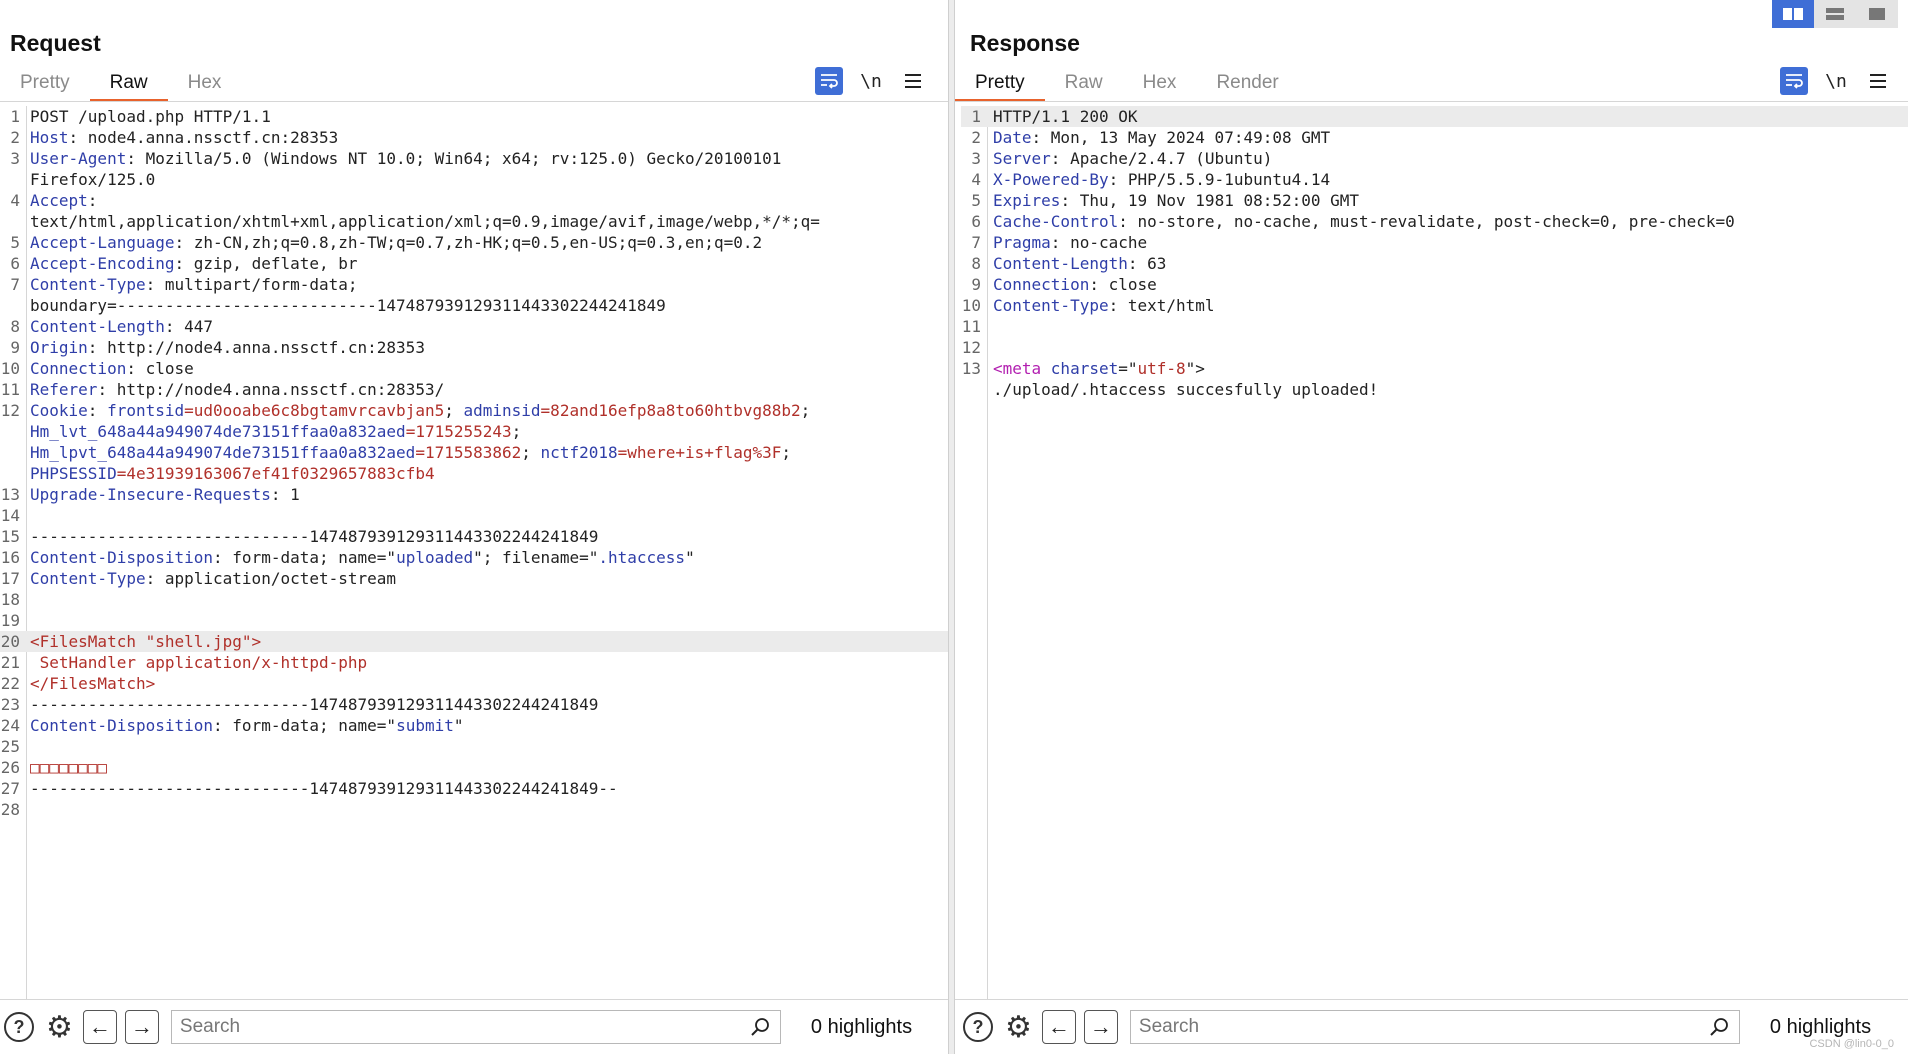 The image size is (1908, 1054). I want to click on line-number: 12, so click(971, 347).